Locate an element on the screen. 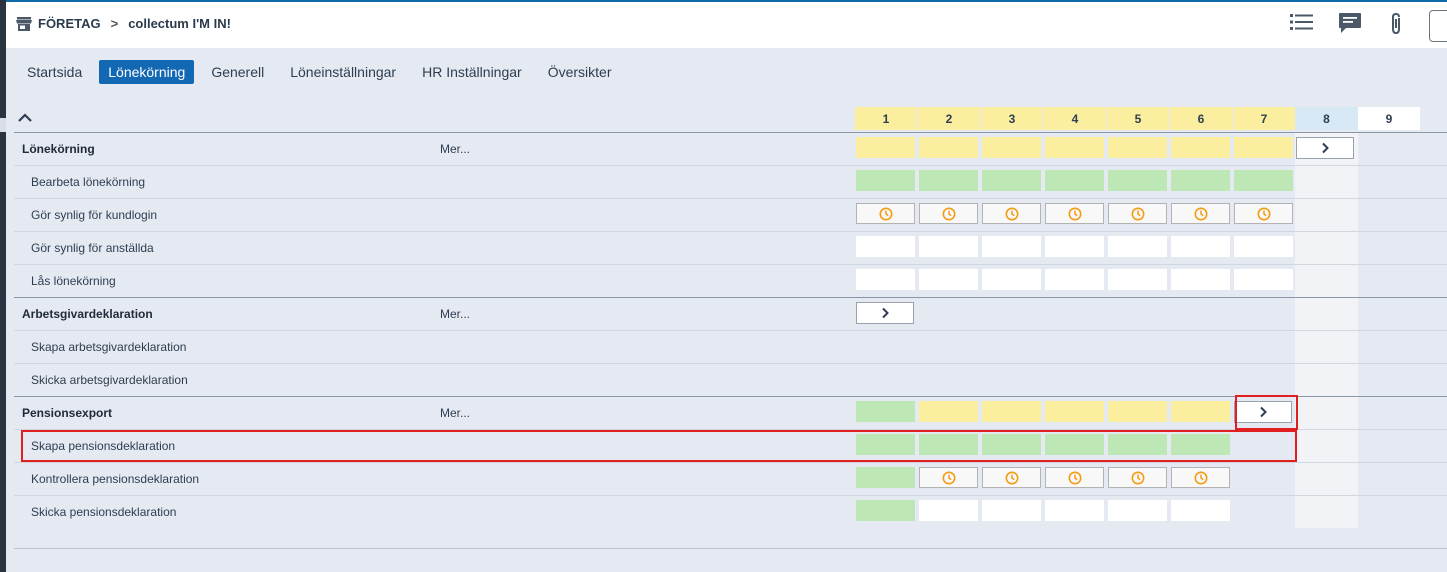  row-label: Skicka pensionsdeklaration is located at coordinates (104, 512).